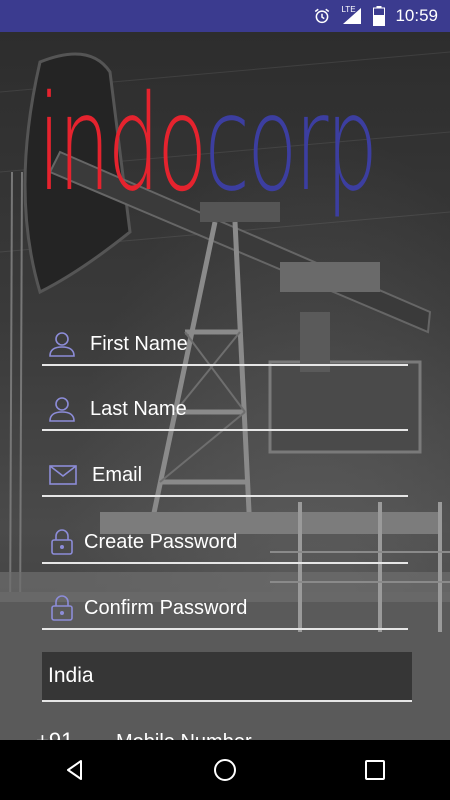 This screenshot has width=450, height=800. I want to click on confirm-password-field, so click(225, 609).